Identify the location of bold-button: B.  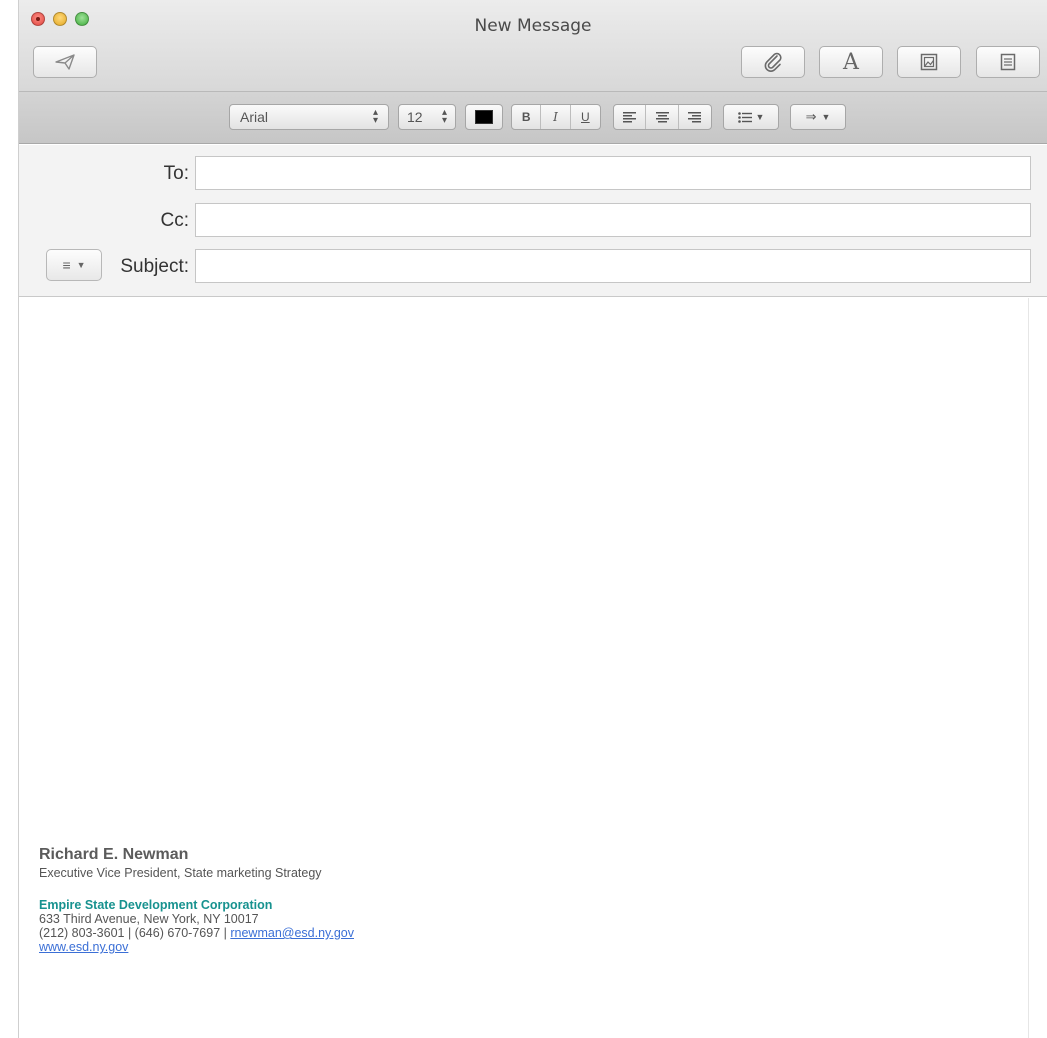
(527, 117).